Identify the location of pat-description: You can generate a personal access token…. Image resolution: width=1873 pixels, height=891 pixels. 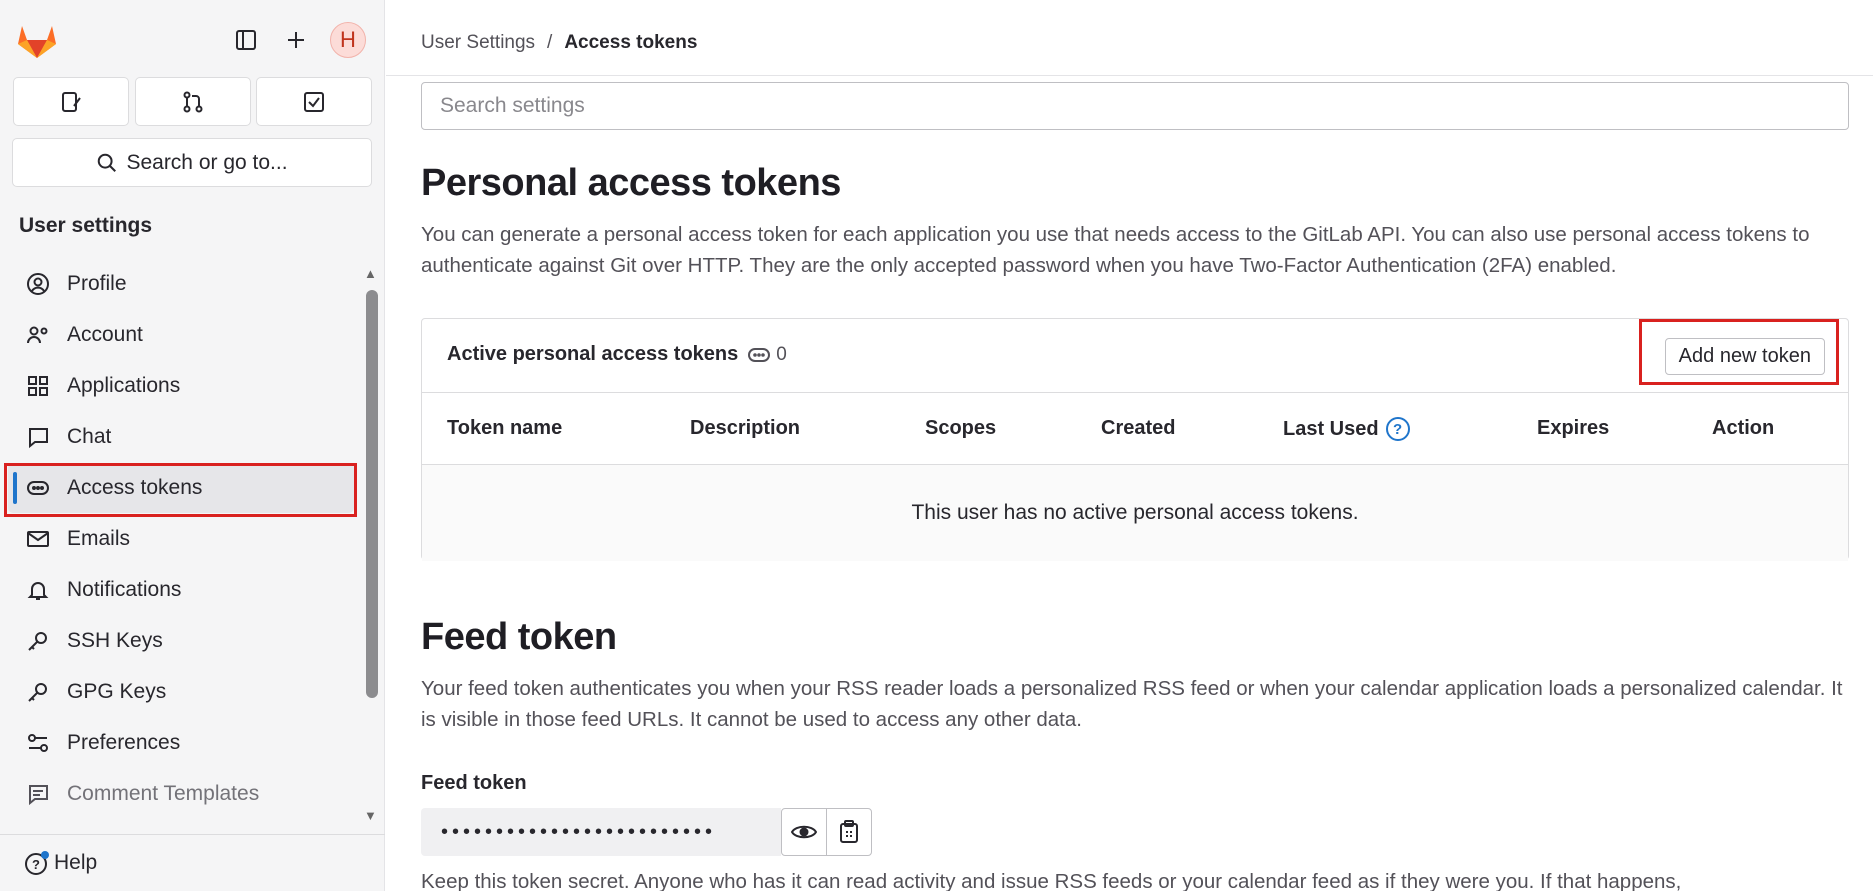
(1115, 250).